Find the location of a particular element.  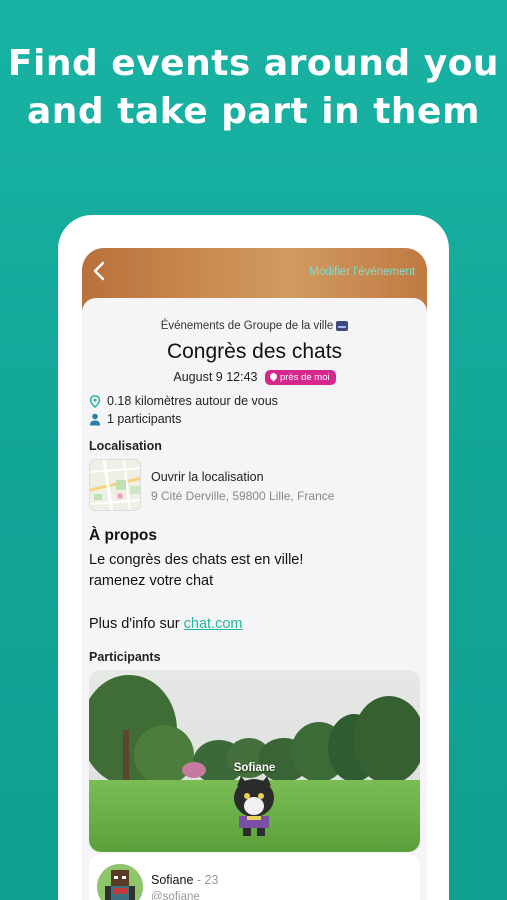

back-button is located at coordinates (104, 273).